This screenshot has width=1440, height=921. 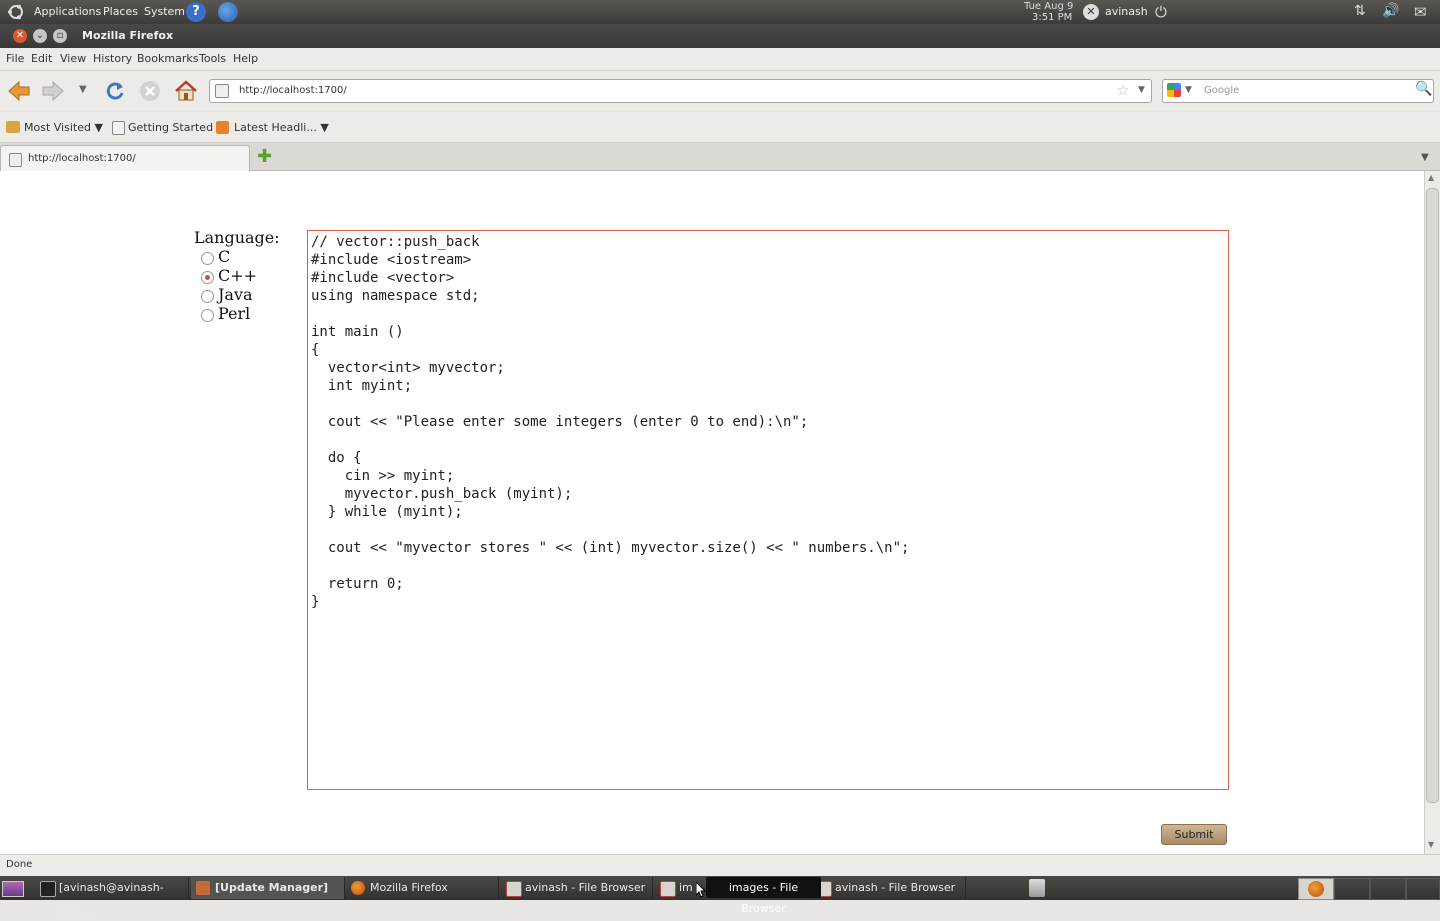 I want to click on show-desktop-icon, so click(x=13, y=889).